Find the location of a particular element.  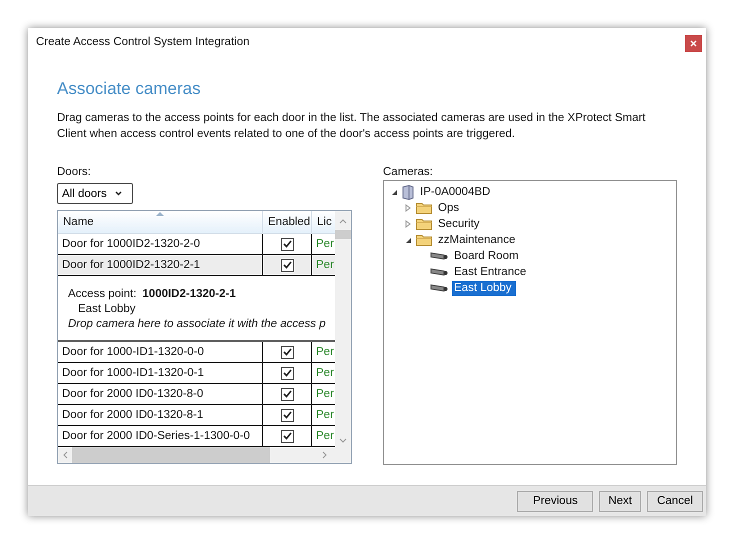

door-row: Door for 1000ID2-1320-2-0 Per is located at coordinates (196, 244).